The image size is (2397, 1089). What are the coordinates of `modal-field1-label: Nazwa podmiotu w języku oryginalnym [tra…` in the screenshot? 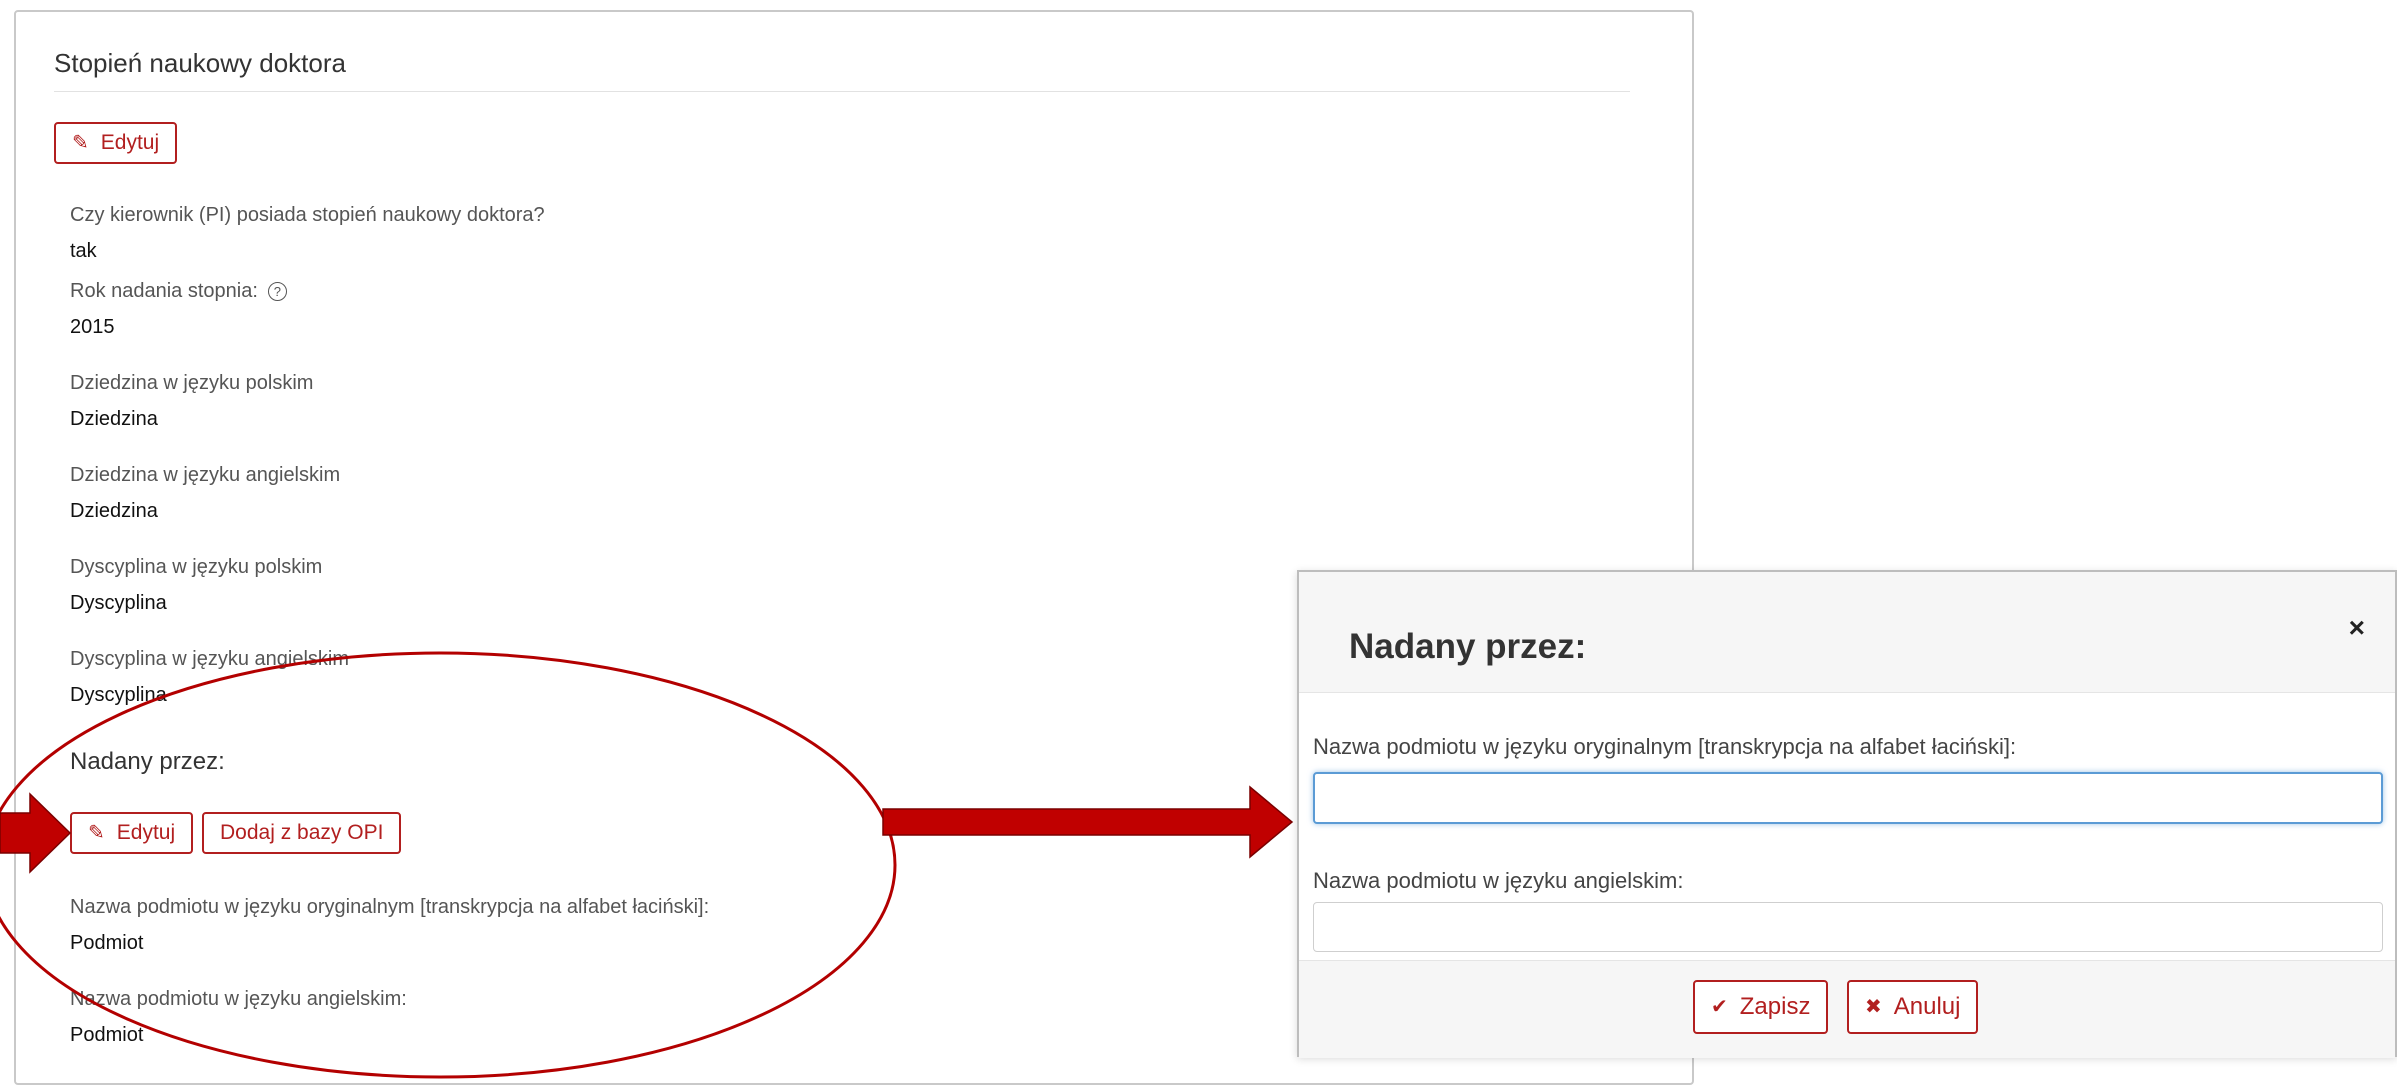 It's located at (1665, 746).